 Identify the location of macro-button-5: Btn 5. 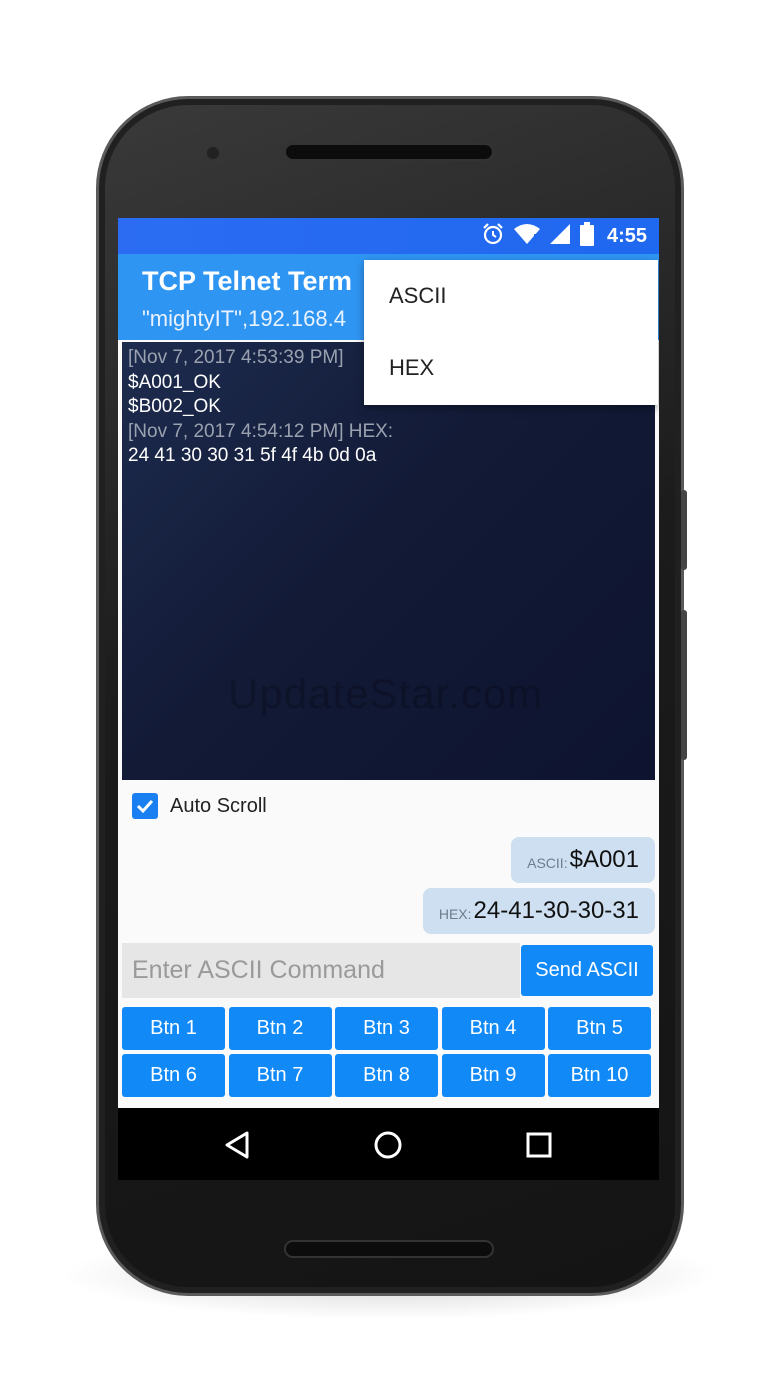
(599, 1028).